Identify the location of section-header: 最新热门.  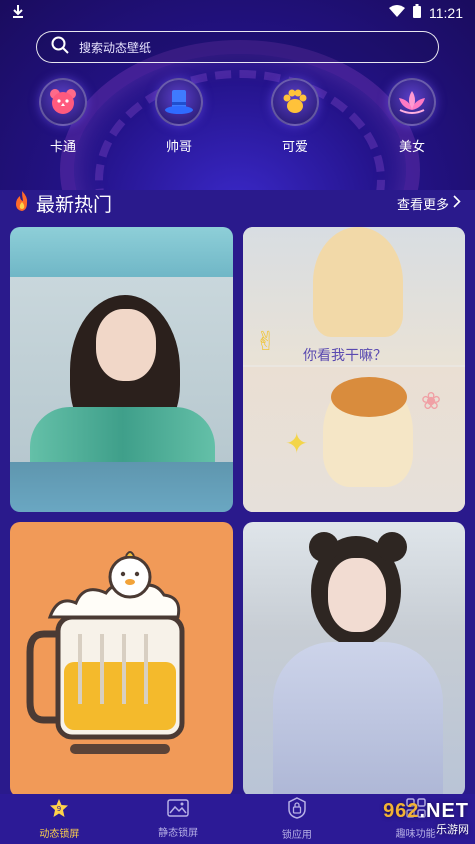
(62, 203).